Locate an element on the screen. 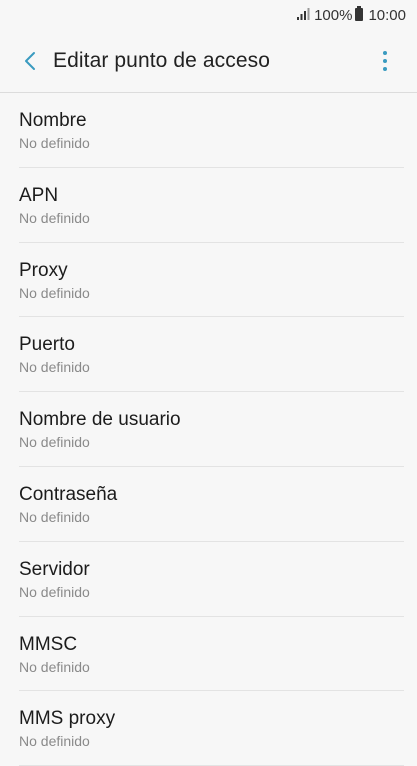 The height and width of the screenshot is (766, 417). clock: 10:00 is located at coordinates (387, 15).